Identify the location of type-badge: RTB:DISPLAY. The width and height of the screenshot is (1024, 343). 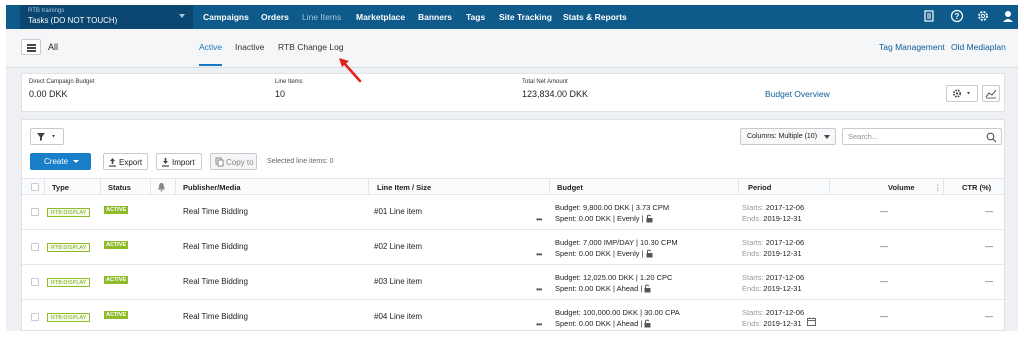
(69, 212).